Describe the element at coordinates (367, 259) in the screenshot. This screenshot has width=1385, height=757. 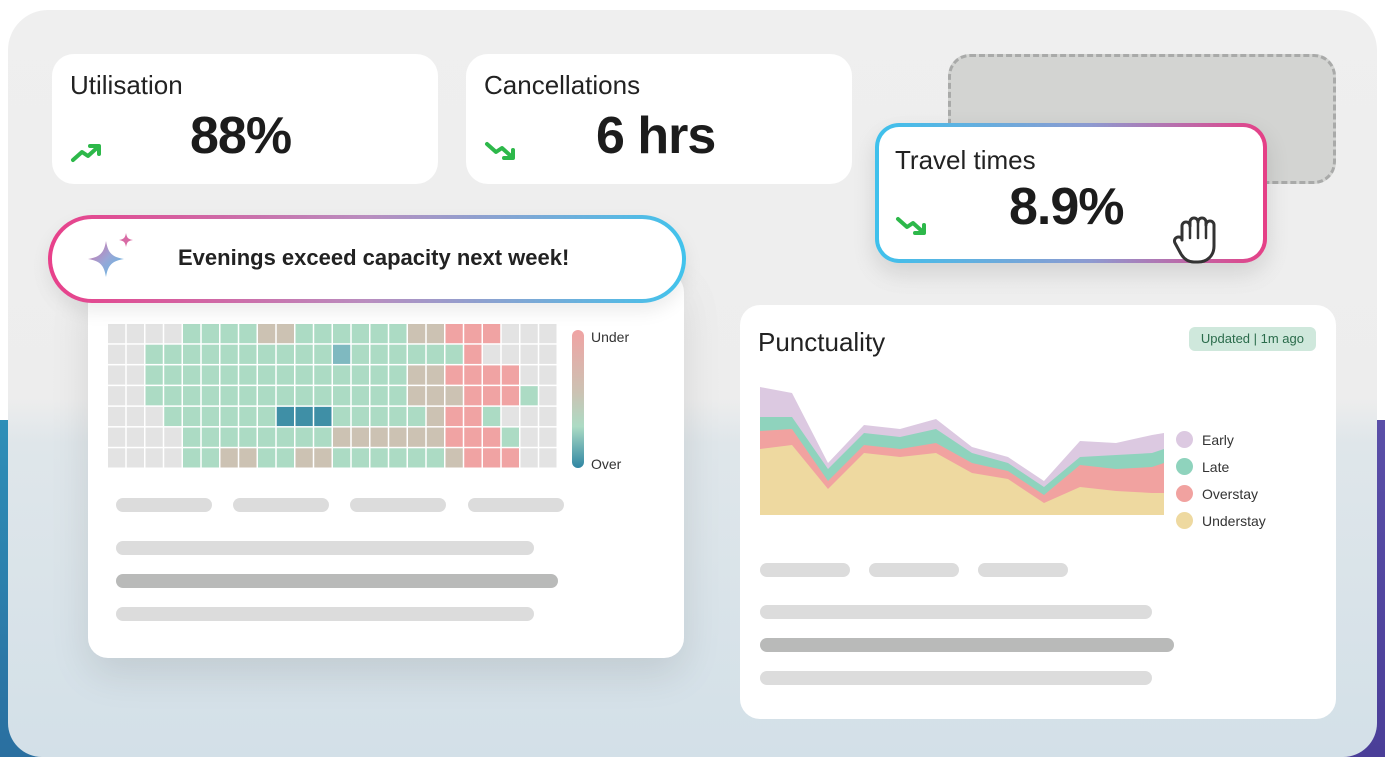
I see `insight-alert: Evenings exceed capacity next week!` at that location.